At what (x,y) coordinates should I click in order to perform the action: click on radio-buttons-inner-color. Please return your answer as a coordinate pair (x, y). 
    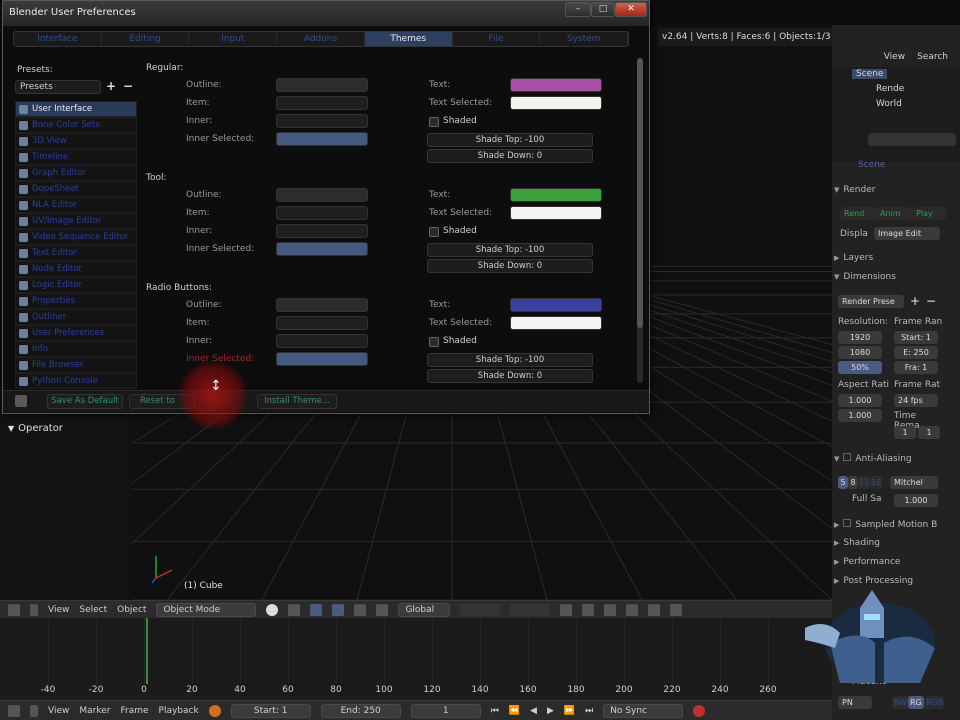
    Looking at the image, I should click on (322, 341).